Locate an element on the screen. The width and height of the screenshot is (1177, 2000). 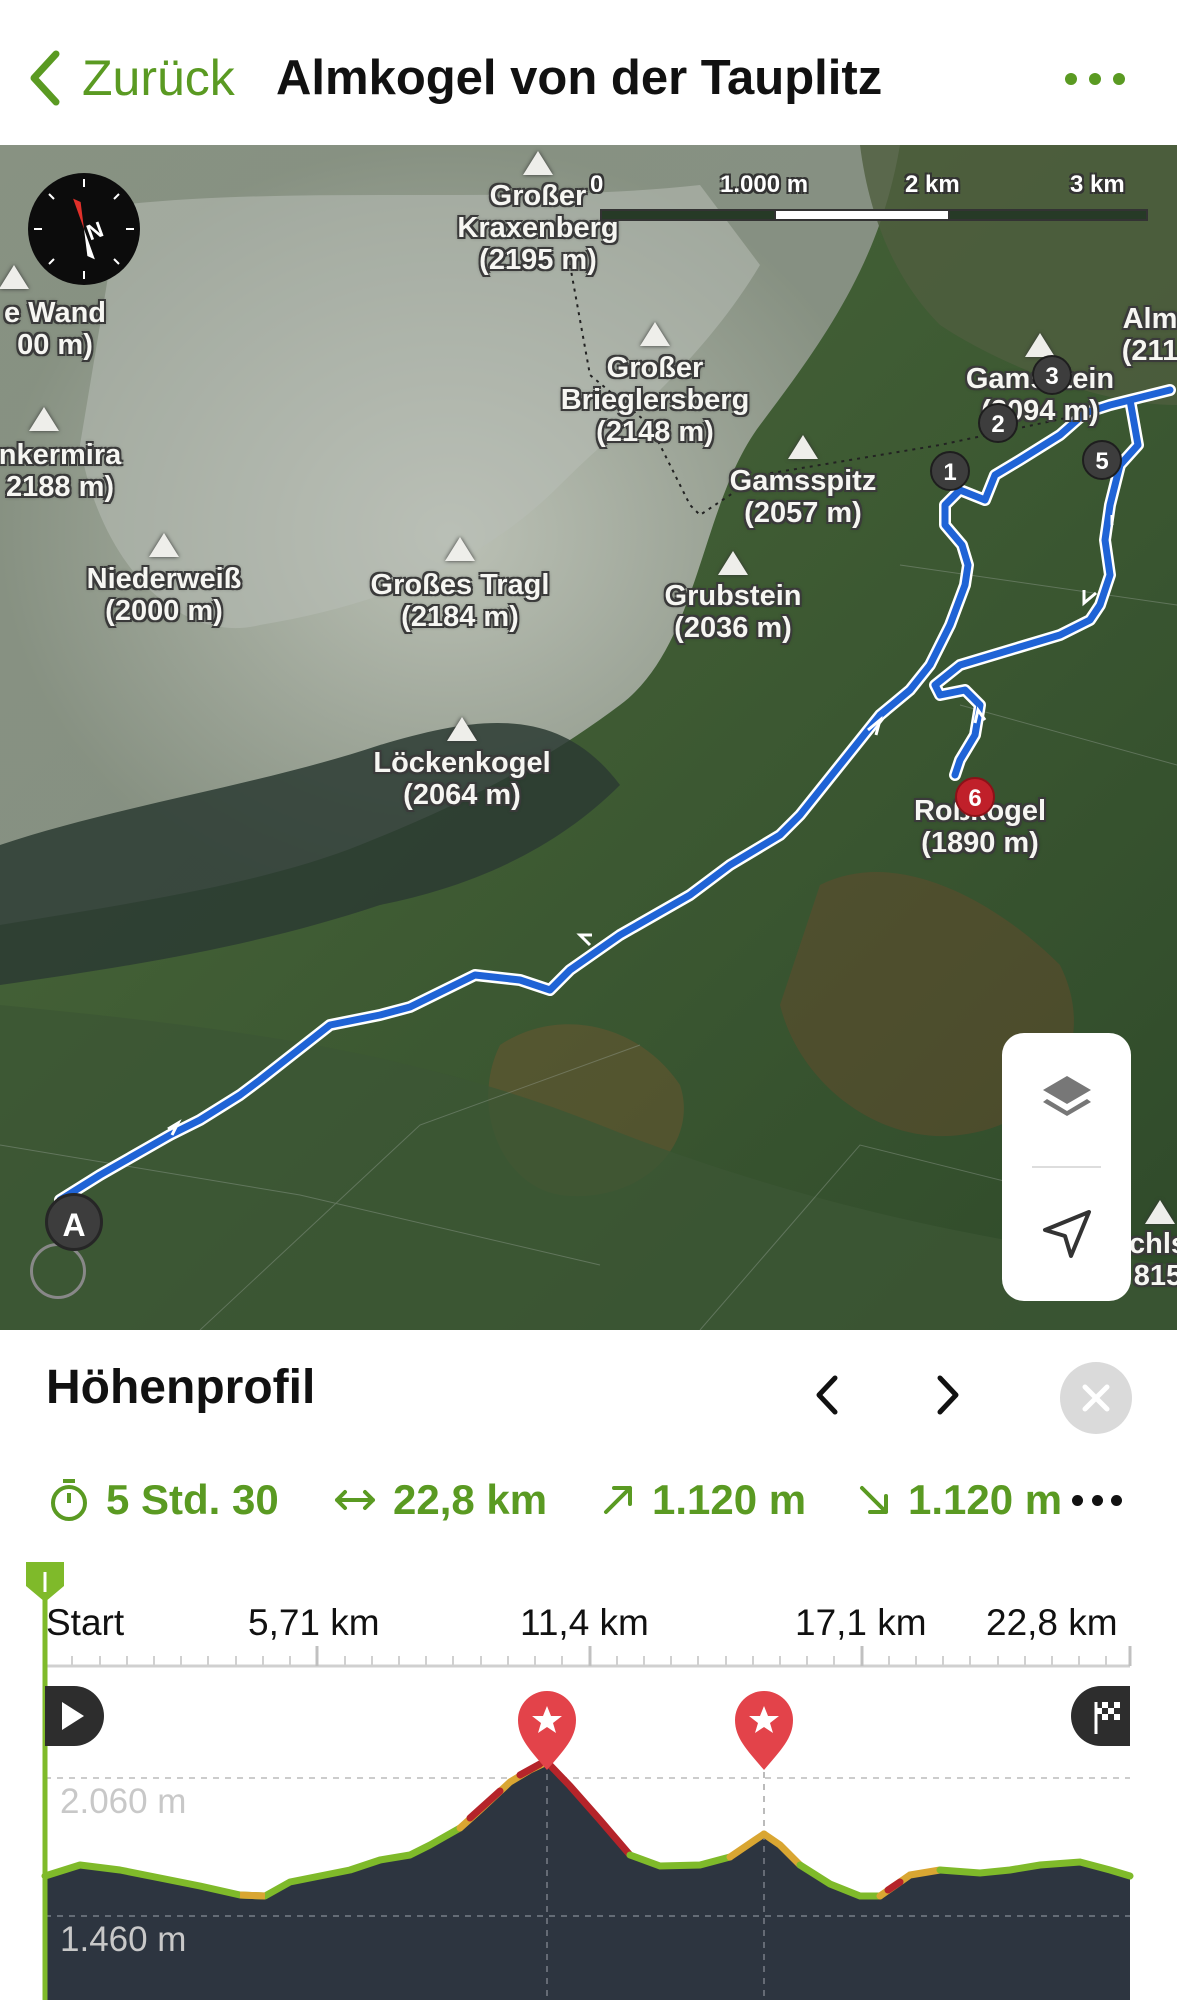
start-marker: A is located at coordinates (74, 1222).